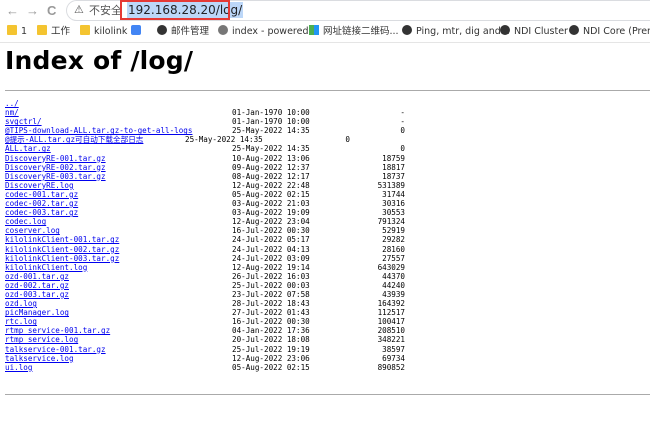 The height and width of the screenshot is (424, 650). I want to click on file-link: DiscoveryRE-003.tar.gz, so click(55, 176).